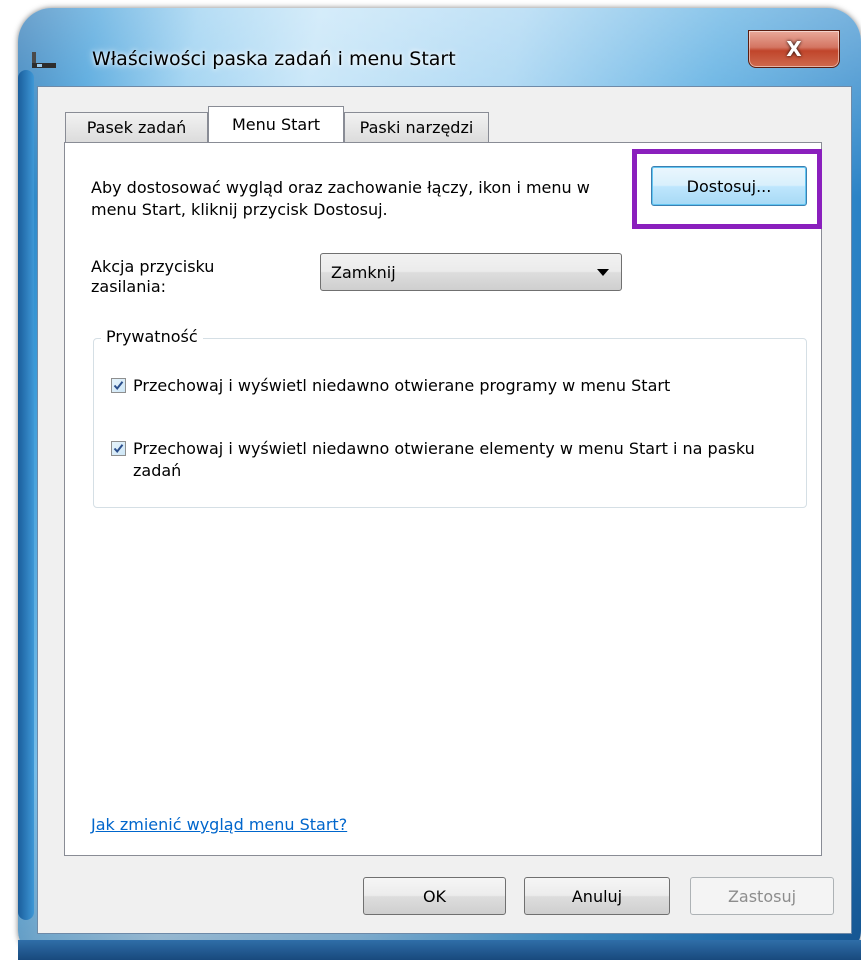 This screenshot has width=861, height=960. Describe the element at coordinates (471, 272) in the screenshot. I see `power-action-dropdown: Zamknij` at that location.